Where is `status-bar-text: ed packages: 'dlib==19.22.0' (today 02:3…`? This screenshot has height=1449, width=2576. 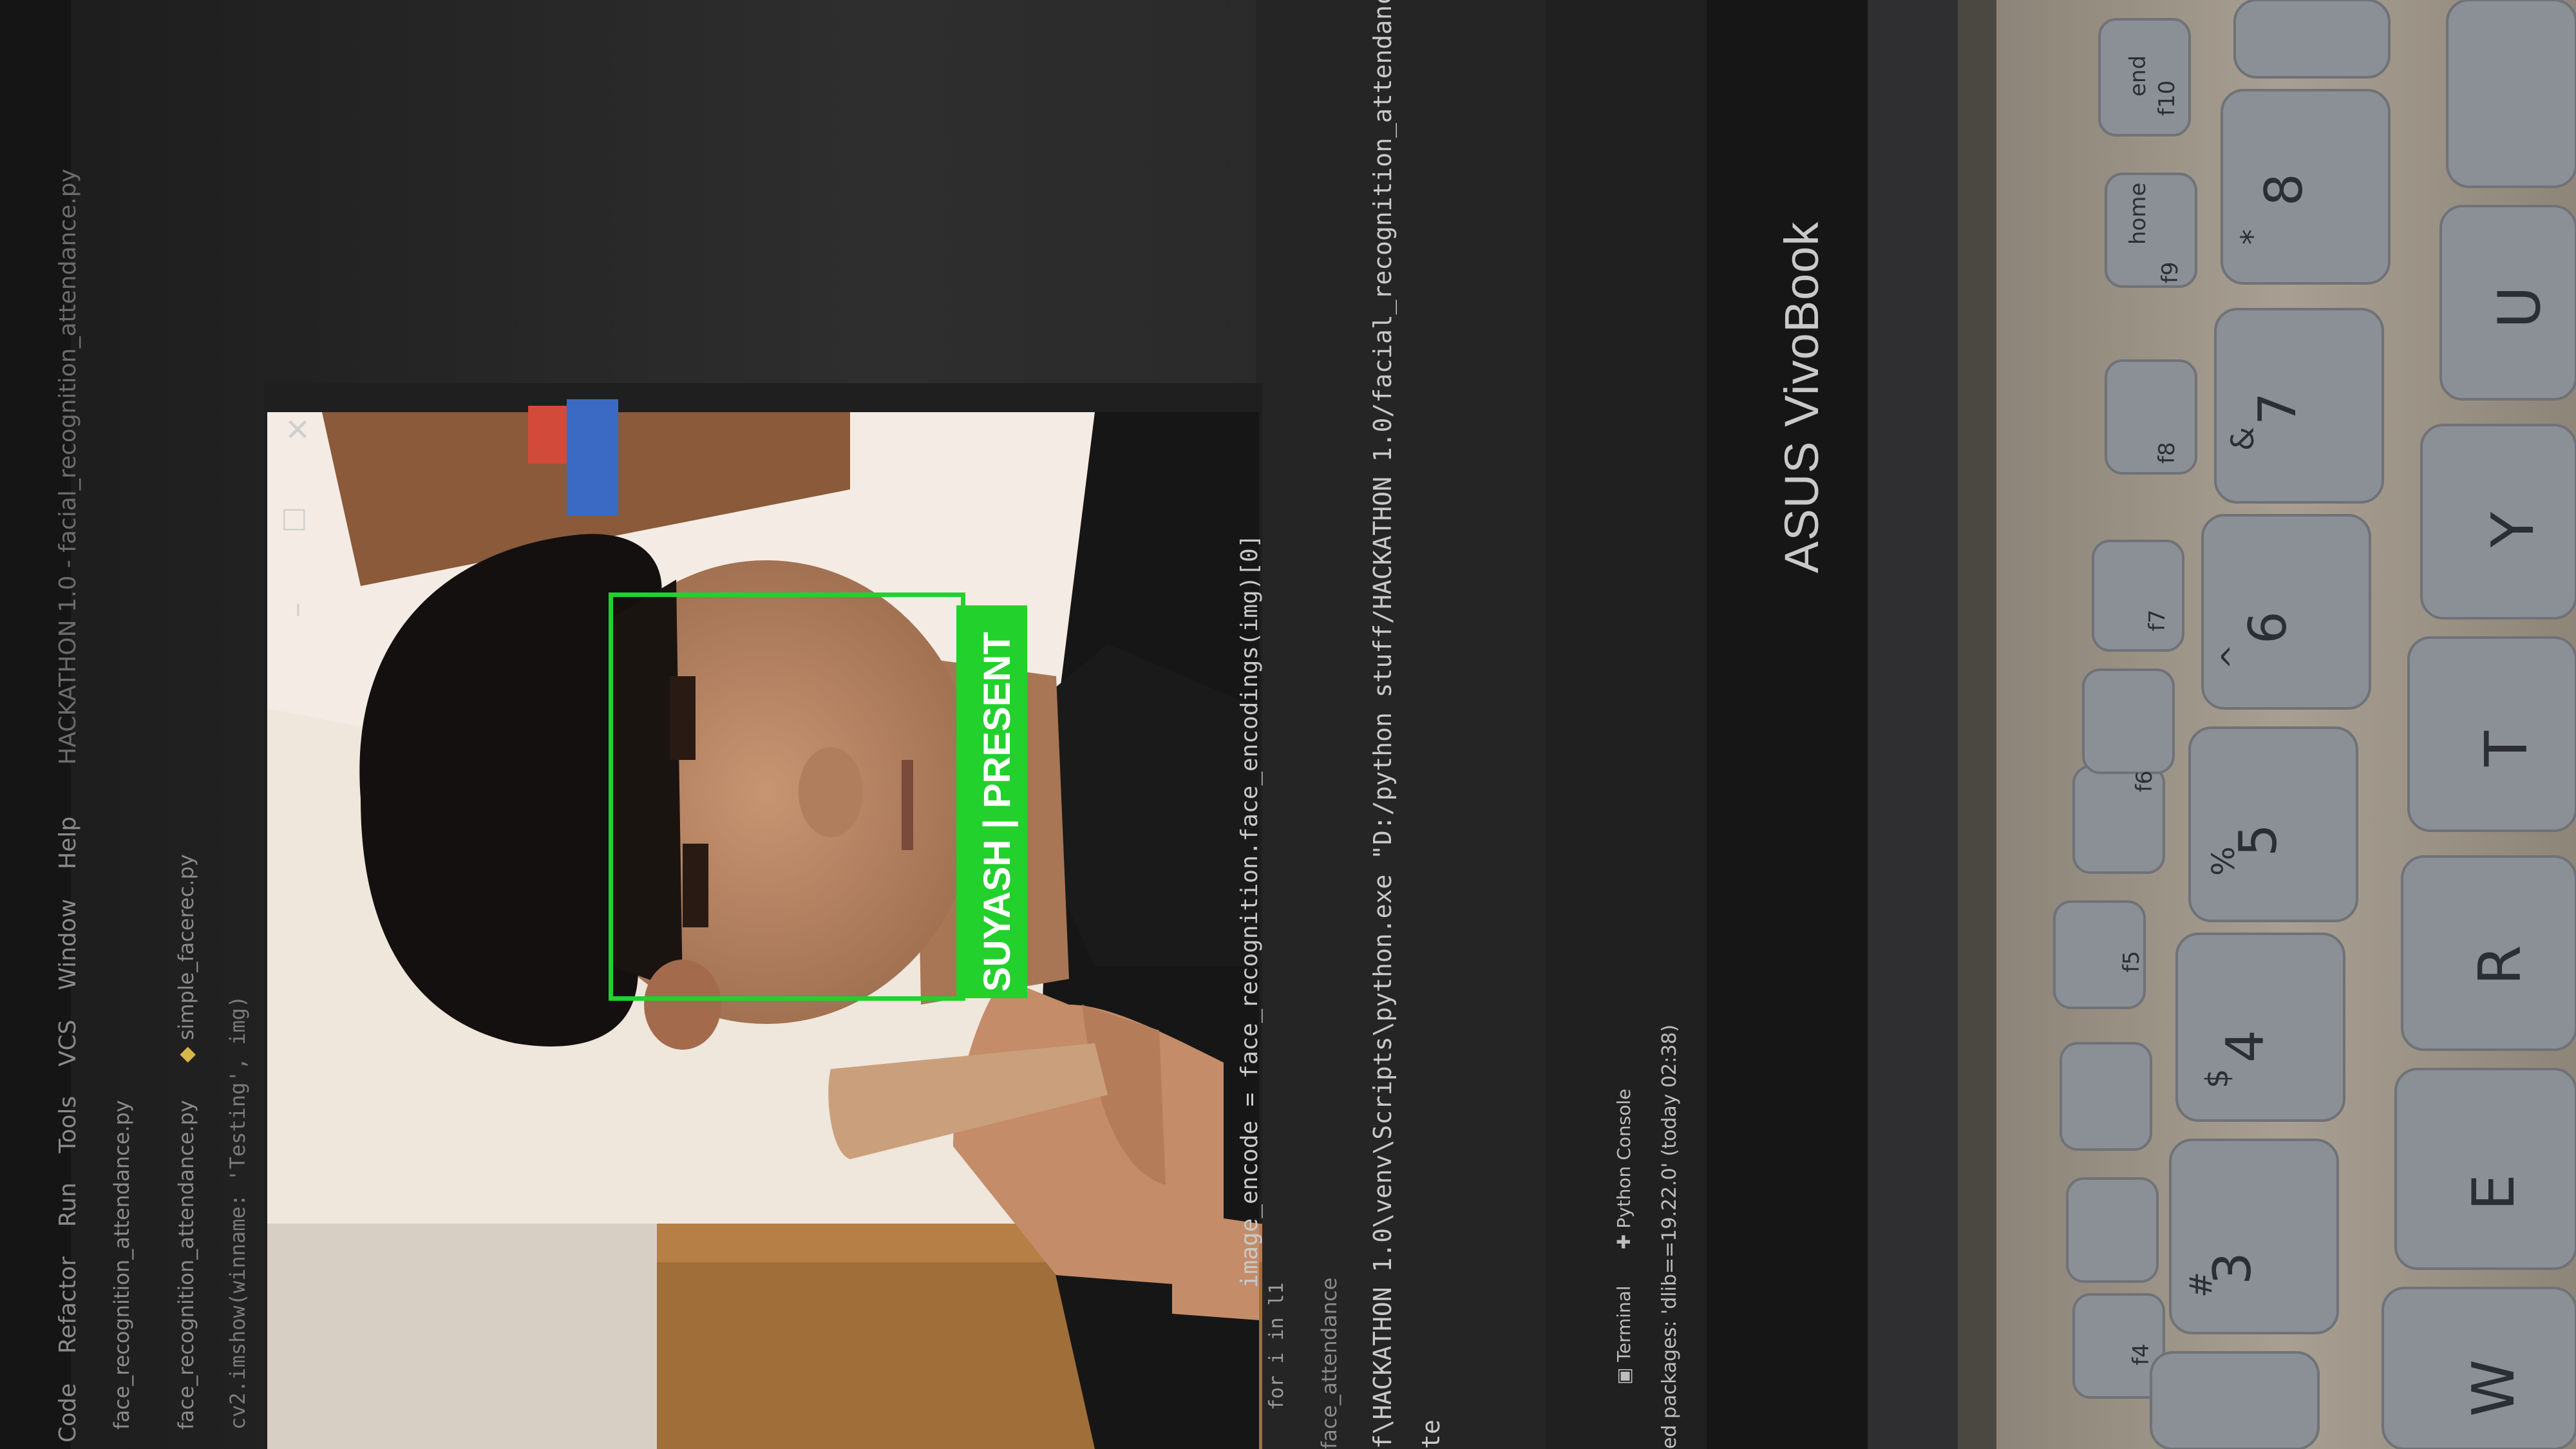 status-bar-text: ed packages: 'dlib==19.22.0' (today 02:3… is located at coordinates (1669, 1236).